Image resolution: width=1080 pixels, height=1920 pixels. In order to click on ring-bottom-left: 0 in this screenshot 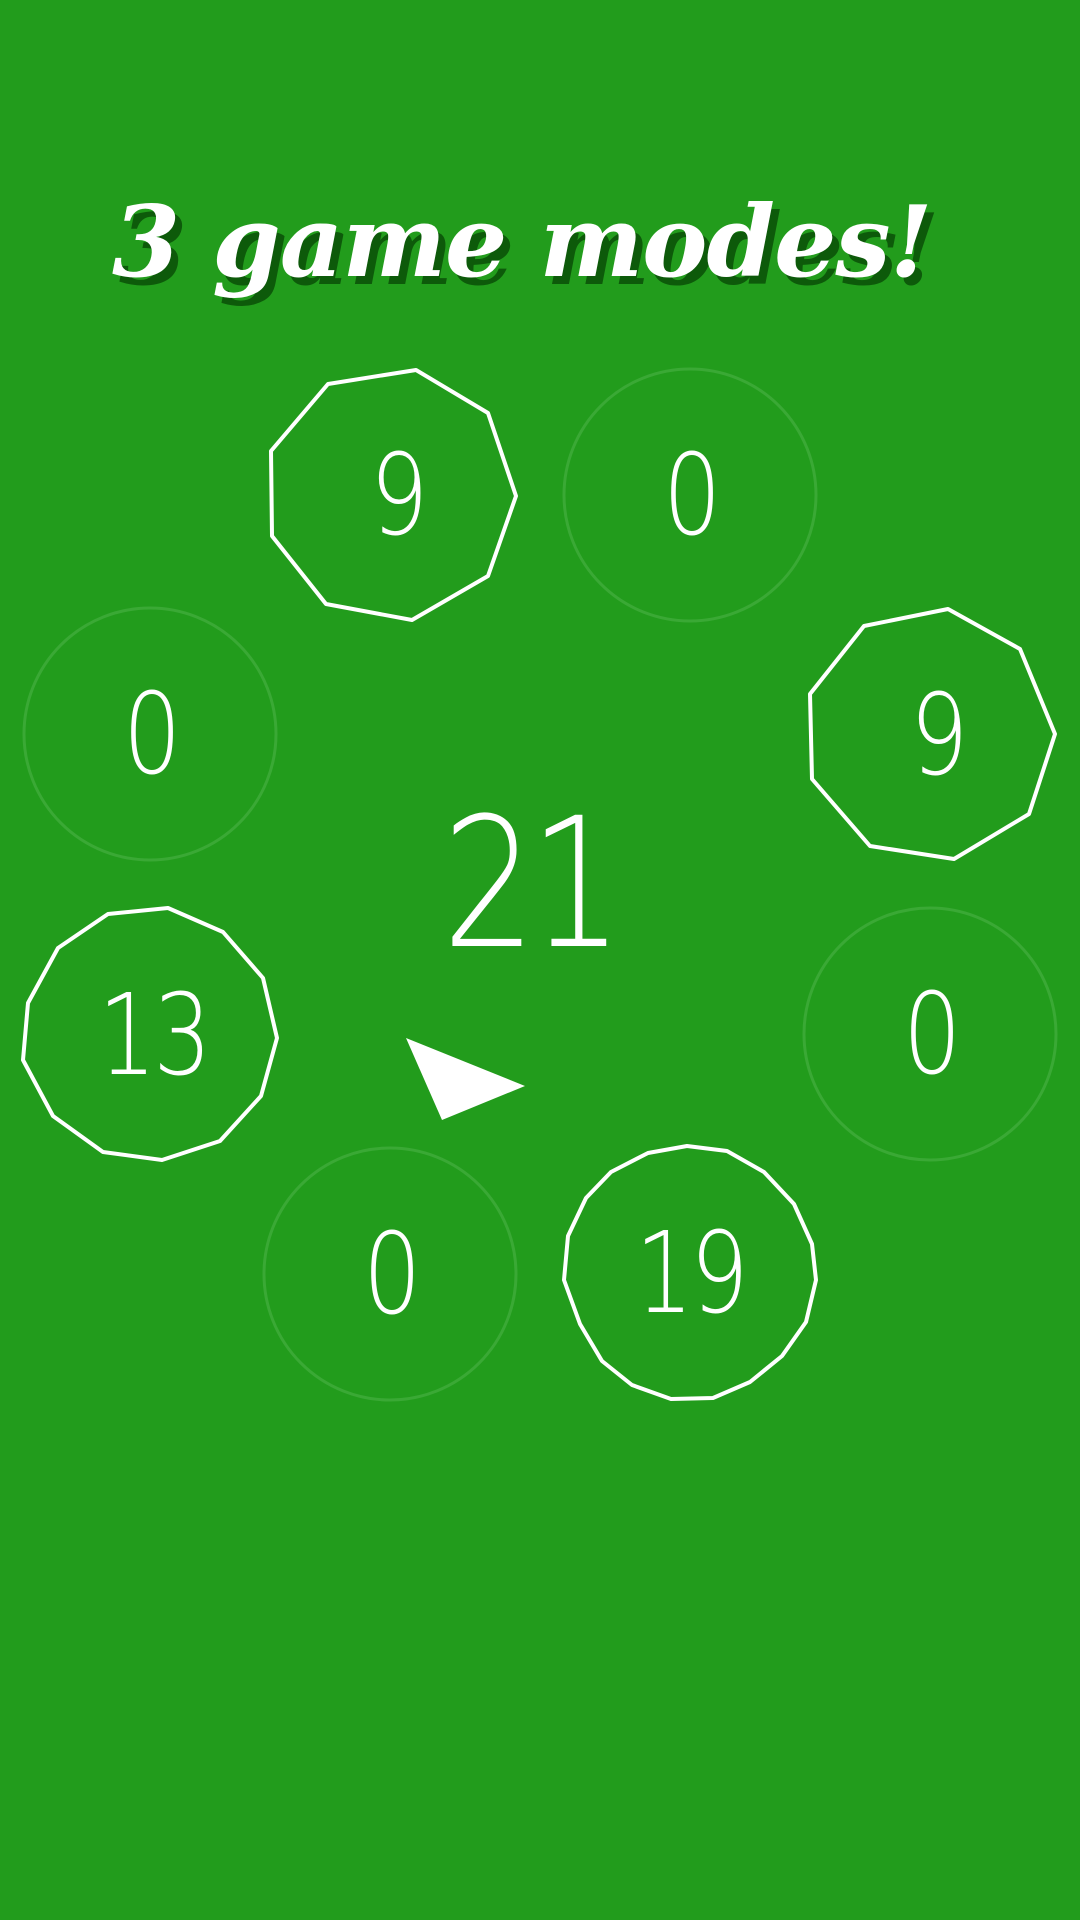, I will do `click(390, 1274)`.